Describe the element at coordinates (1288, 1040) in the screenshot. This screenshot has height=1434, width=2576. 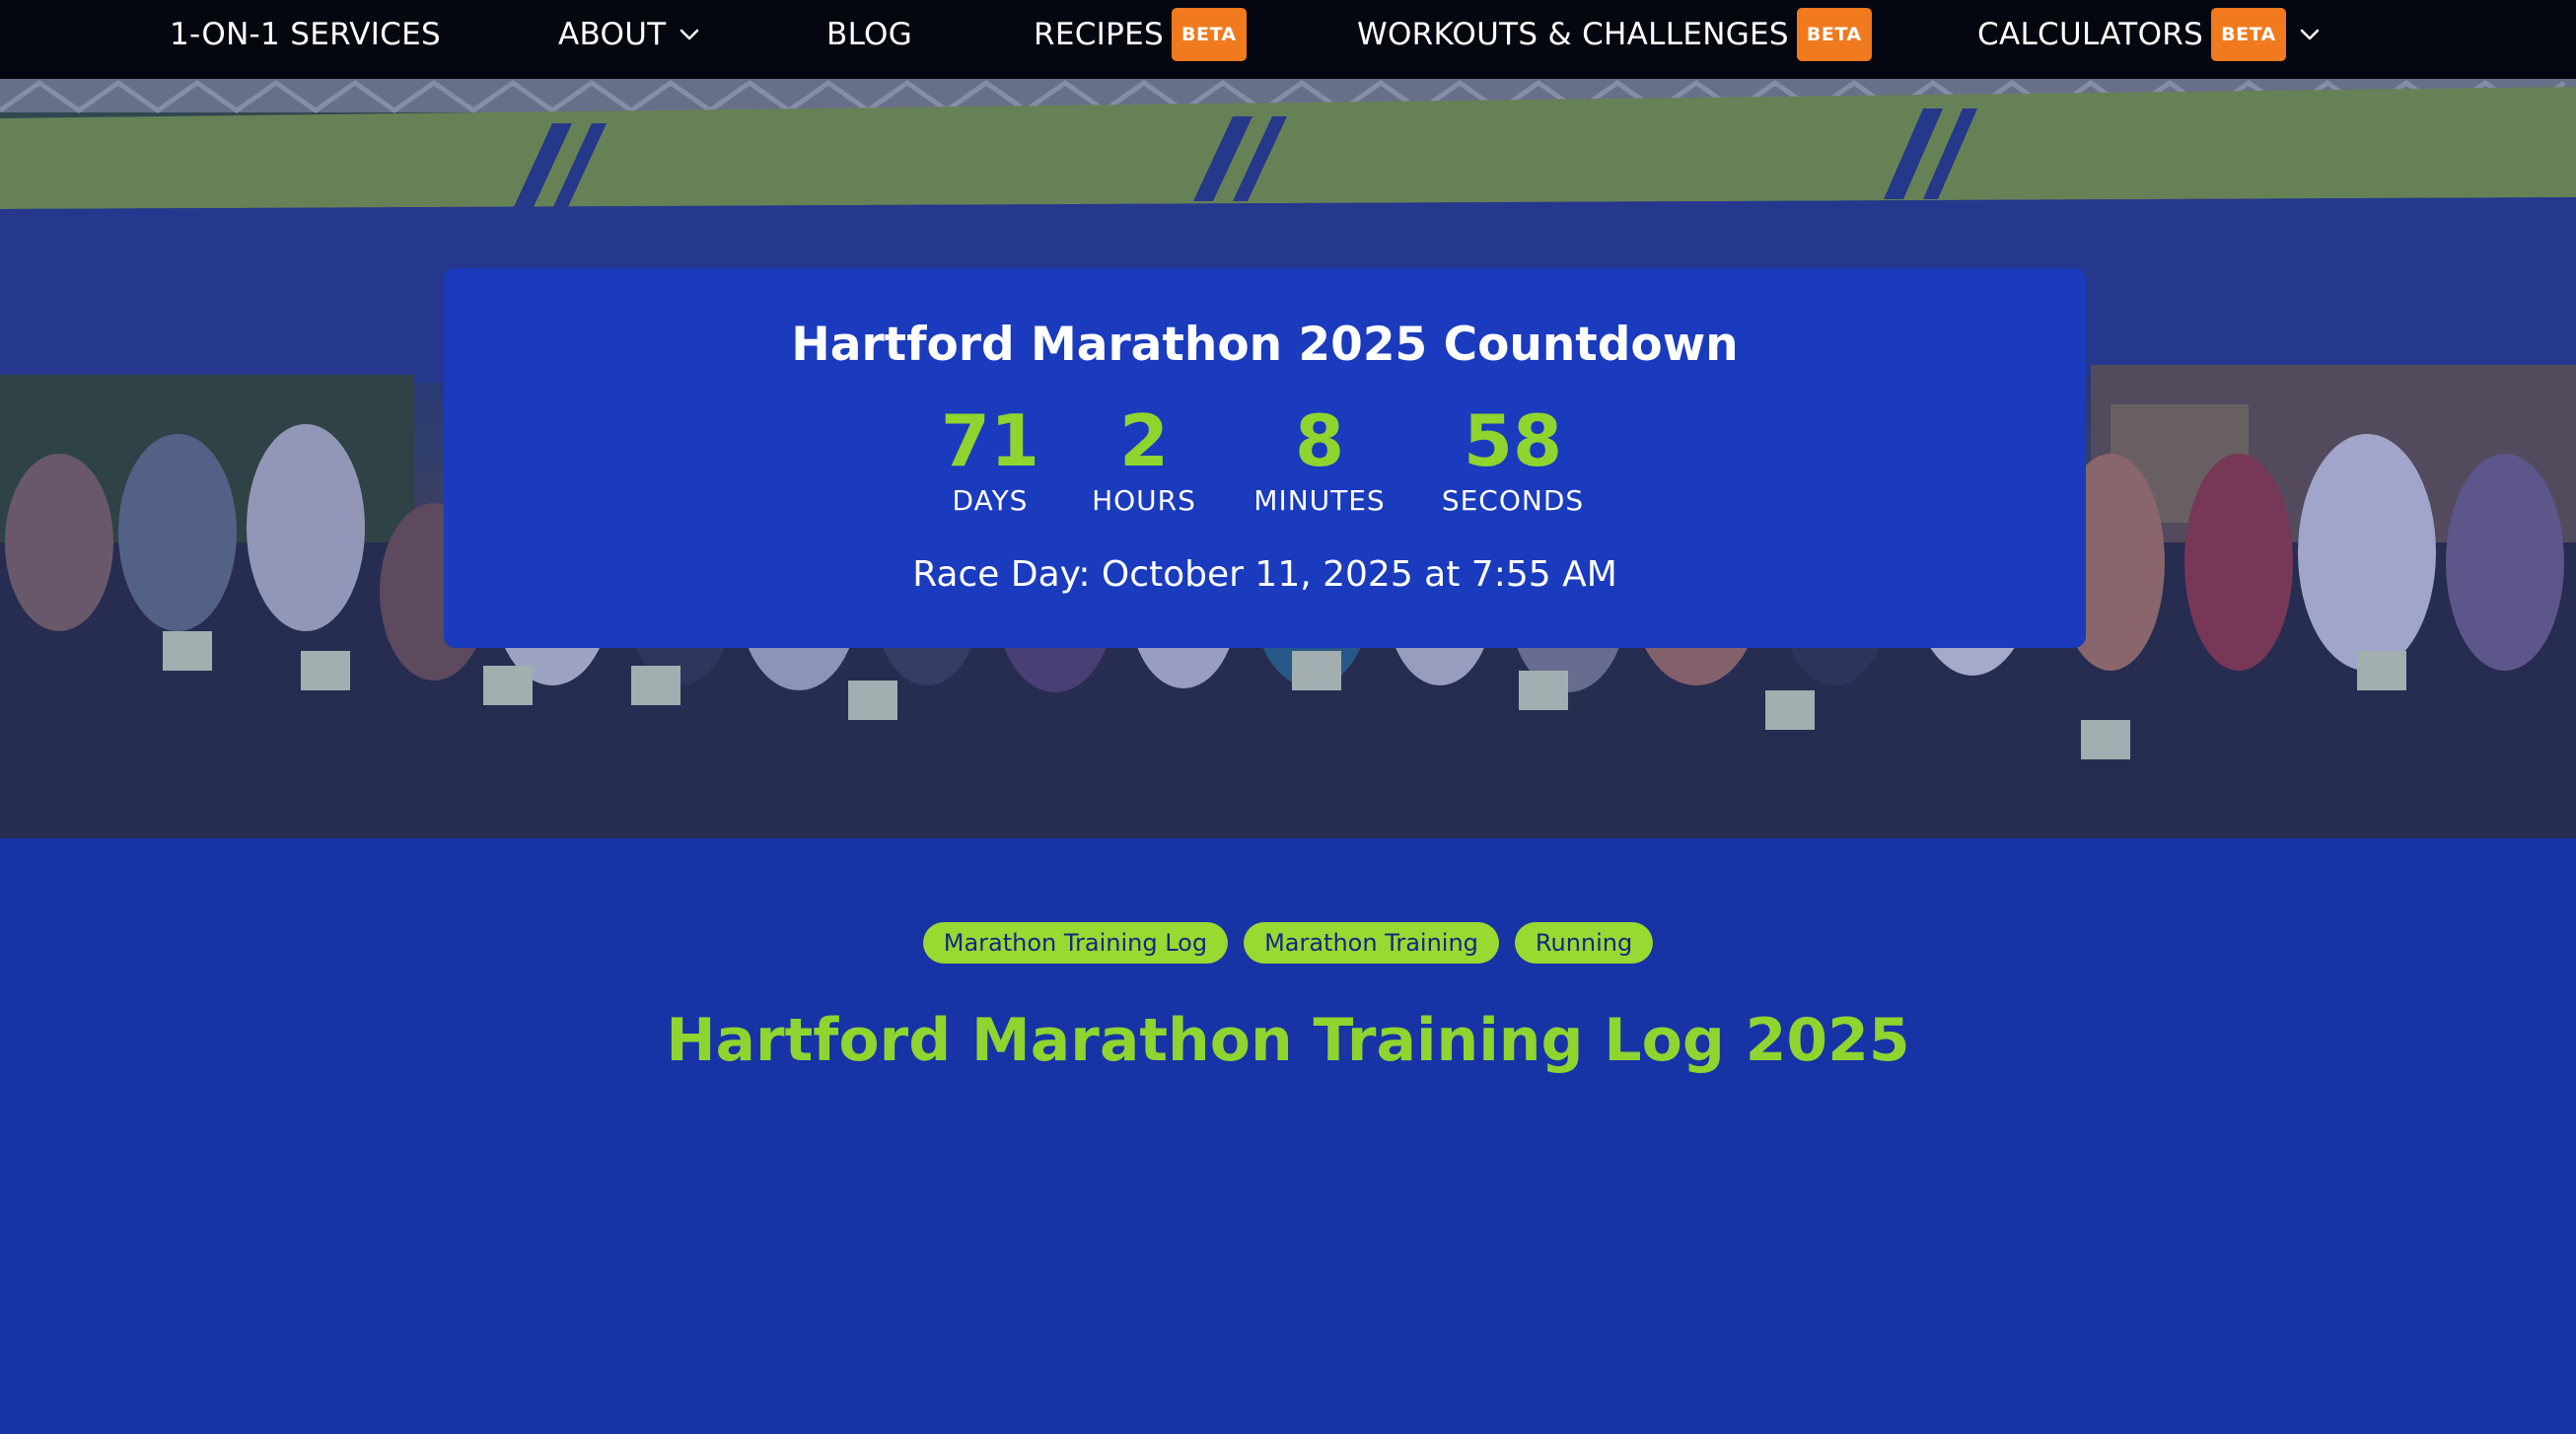
I see `page-title: Hartford Marathon Training Log 2025` at that location.